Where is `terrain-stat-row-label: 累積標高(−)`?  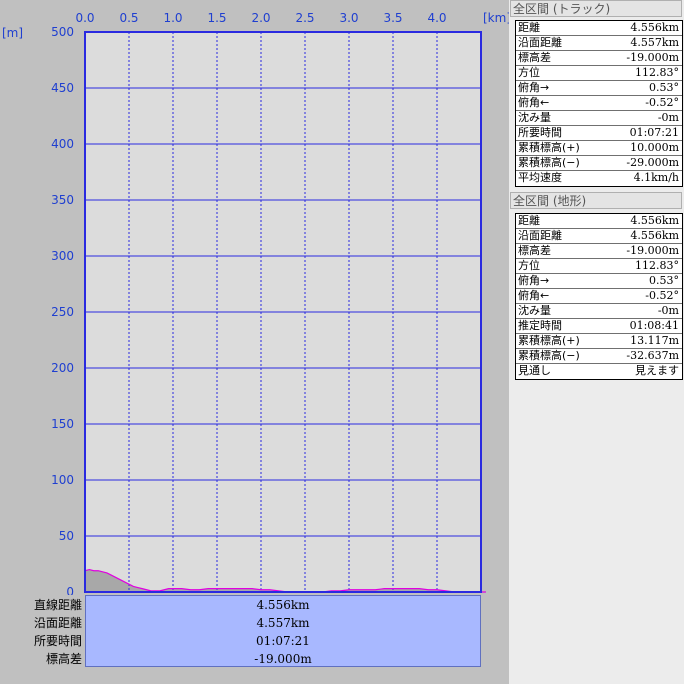
terrain-stat-row-label: 累積標高(−) is located at coordinates (549, 355).